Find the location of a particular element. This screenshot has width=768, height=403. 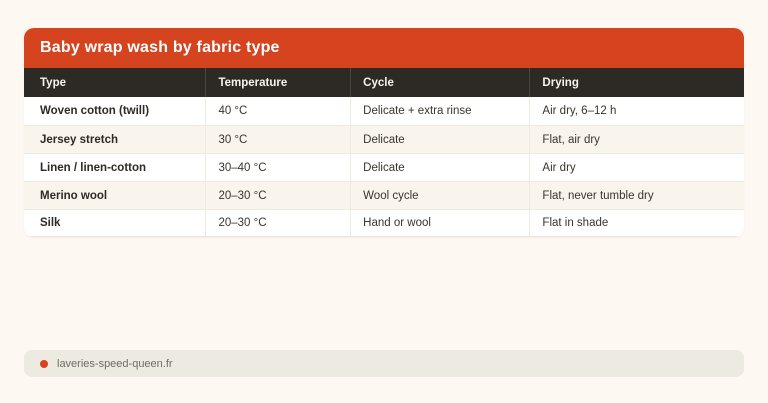

table-row: Jersey stretch 30 °C Delicate Flat, air dry is located at coordinates (384, 139).